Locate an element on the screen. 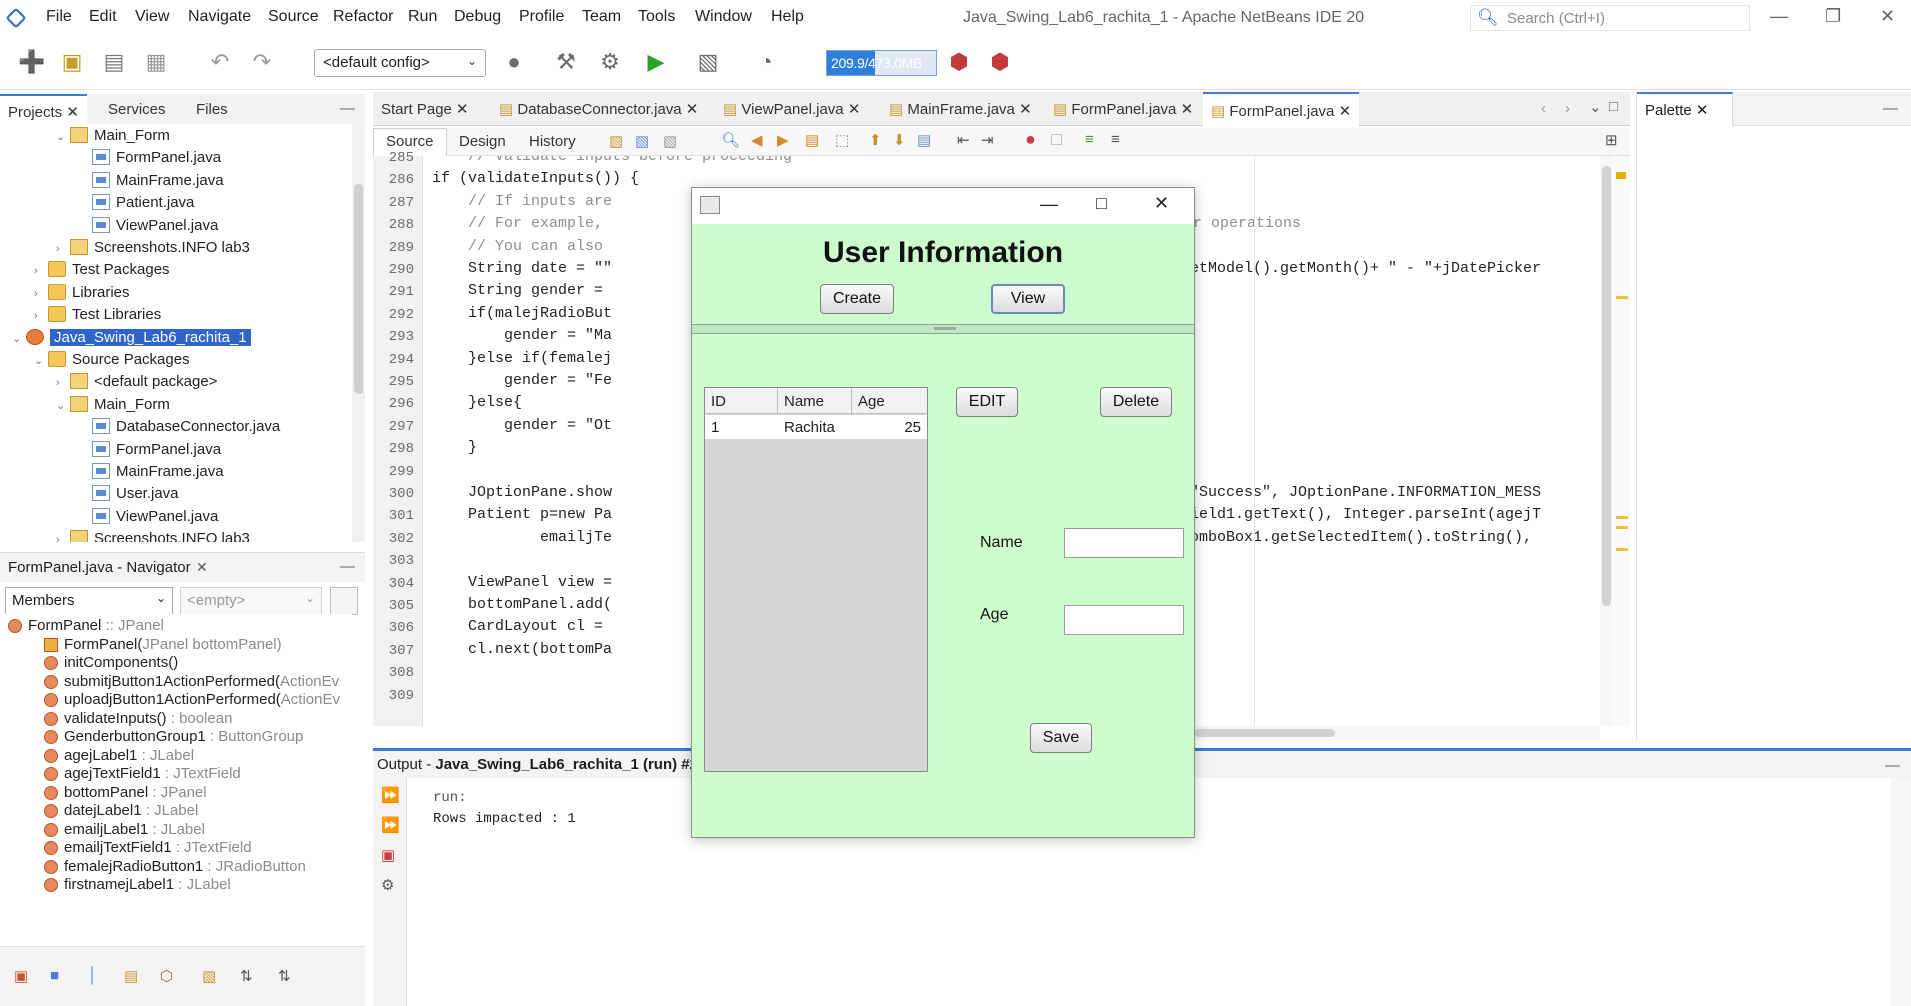 The height and width of the screenshot is (1006, 1911). back-icon: ▧ is located at coordinates (642, 141).